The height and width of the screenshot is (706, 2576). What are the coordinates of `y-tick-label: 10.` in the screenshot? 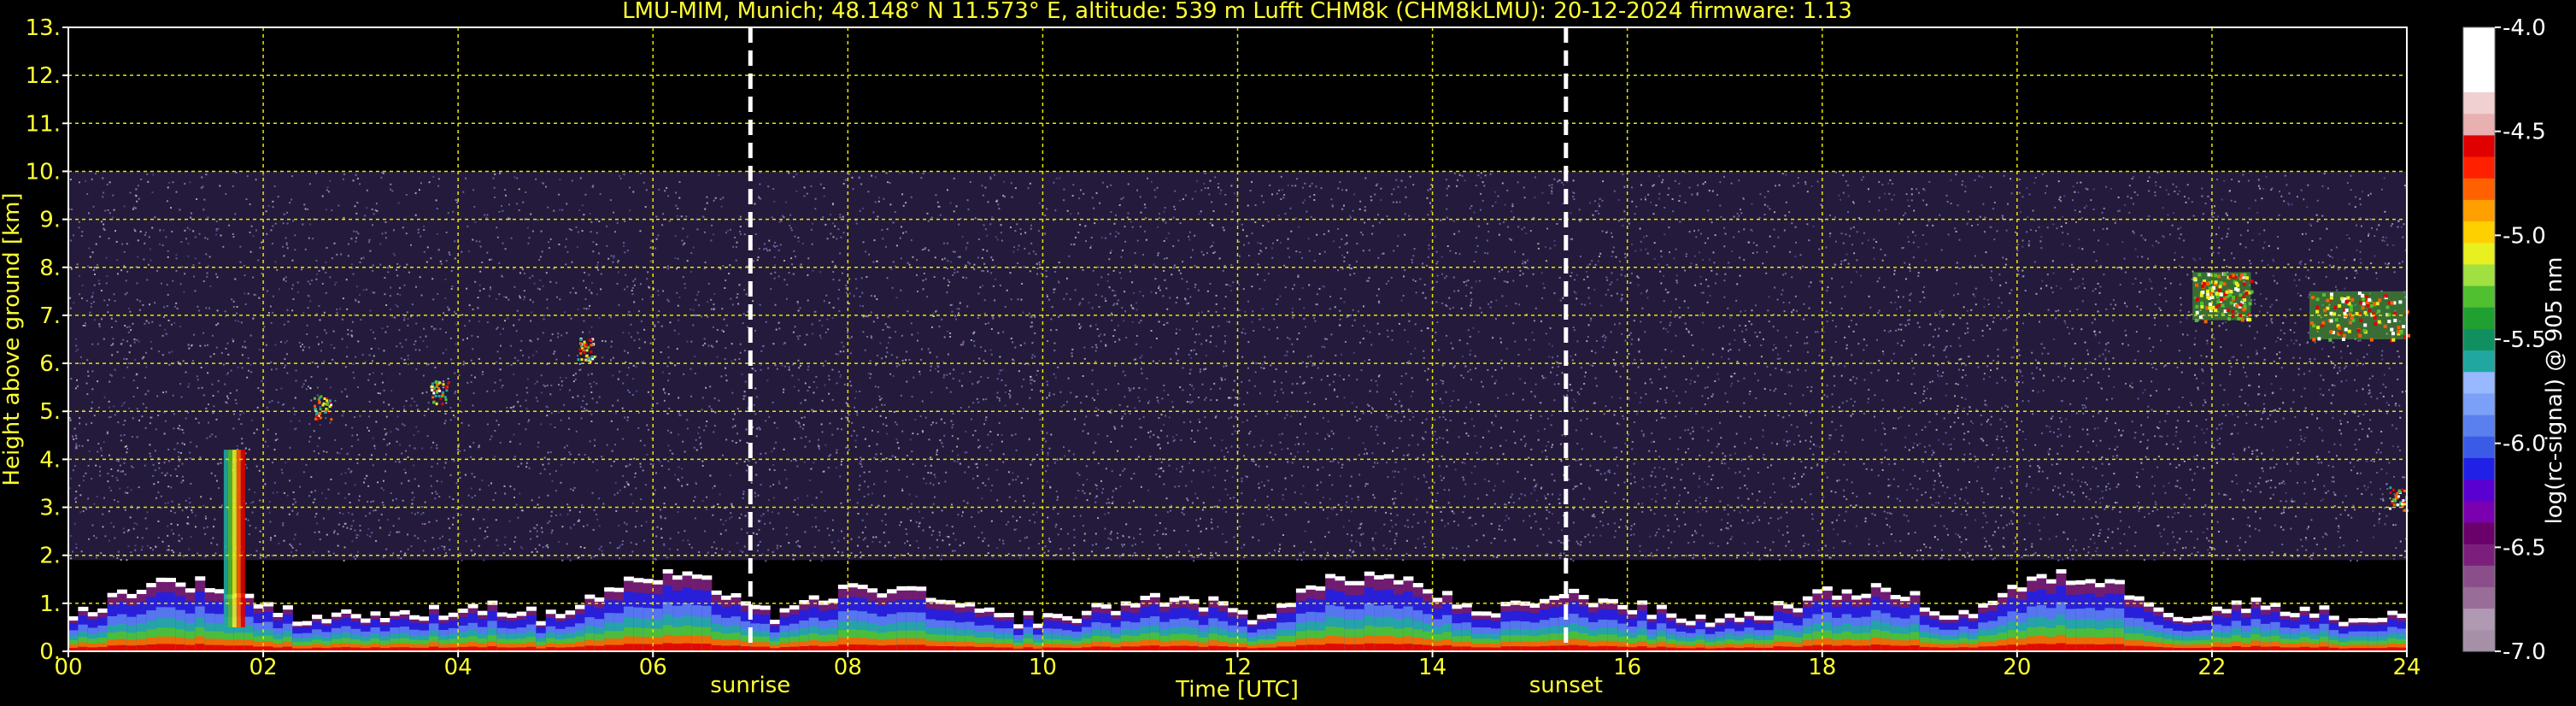 It's located at (43, 172).